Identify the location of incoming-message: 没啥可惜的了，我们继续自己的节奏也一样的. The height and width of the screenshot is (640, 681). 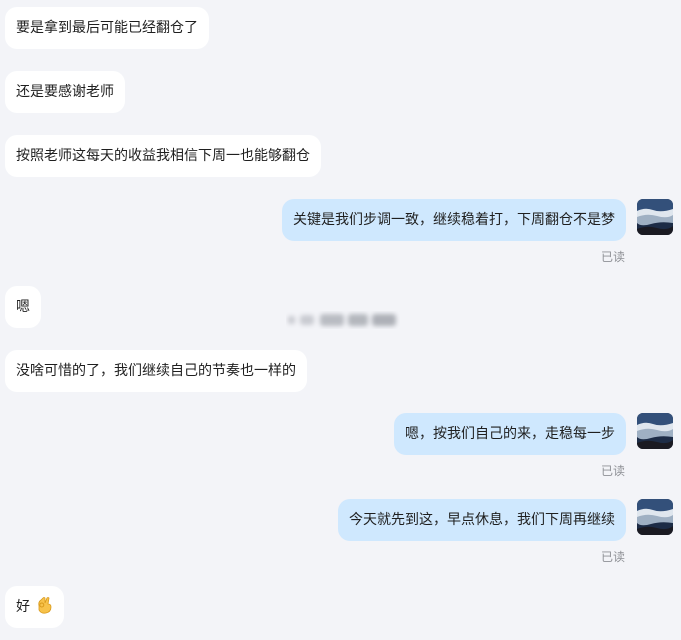
(156, 371).